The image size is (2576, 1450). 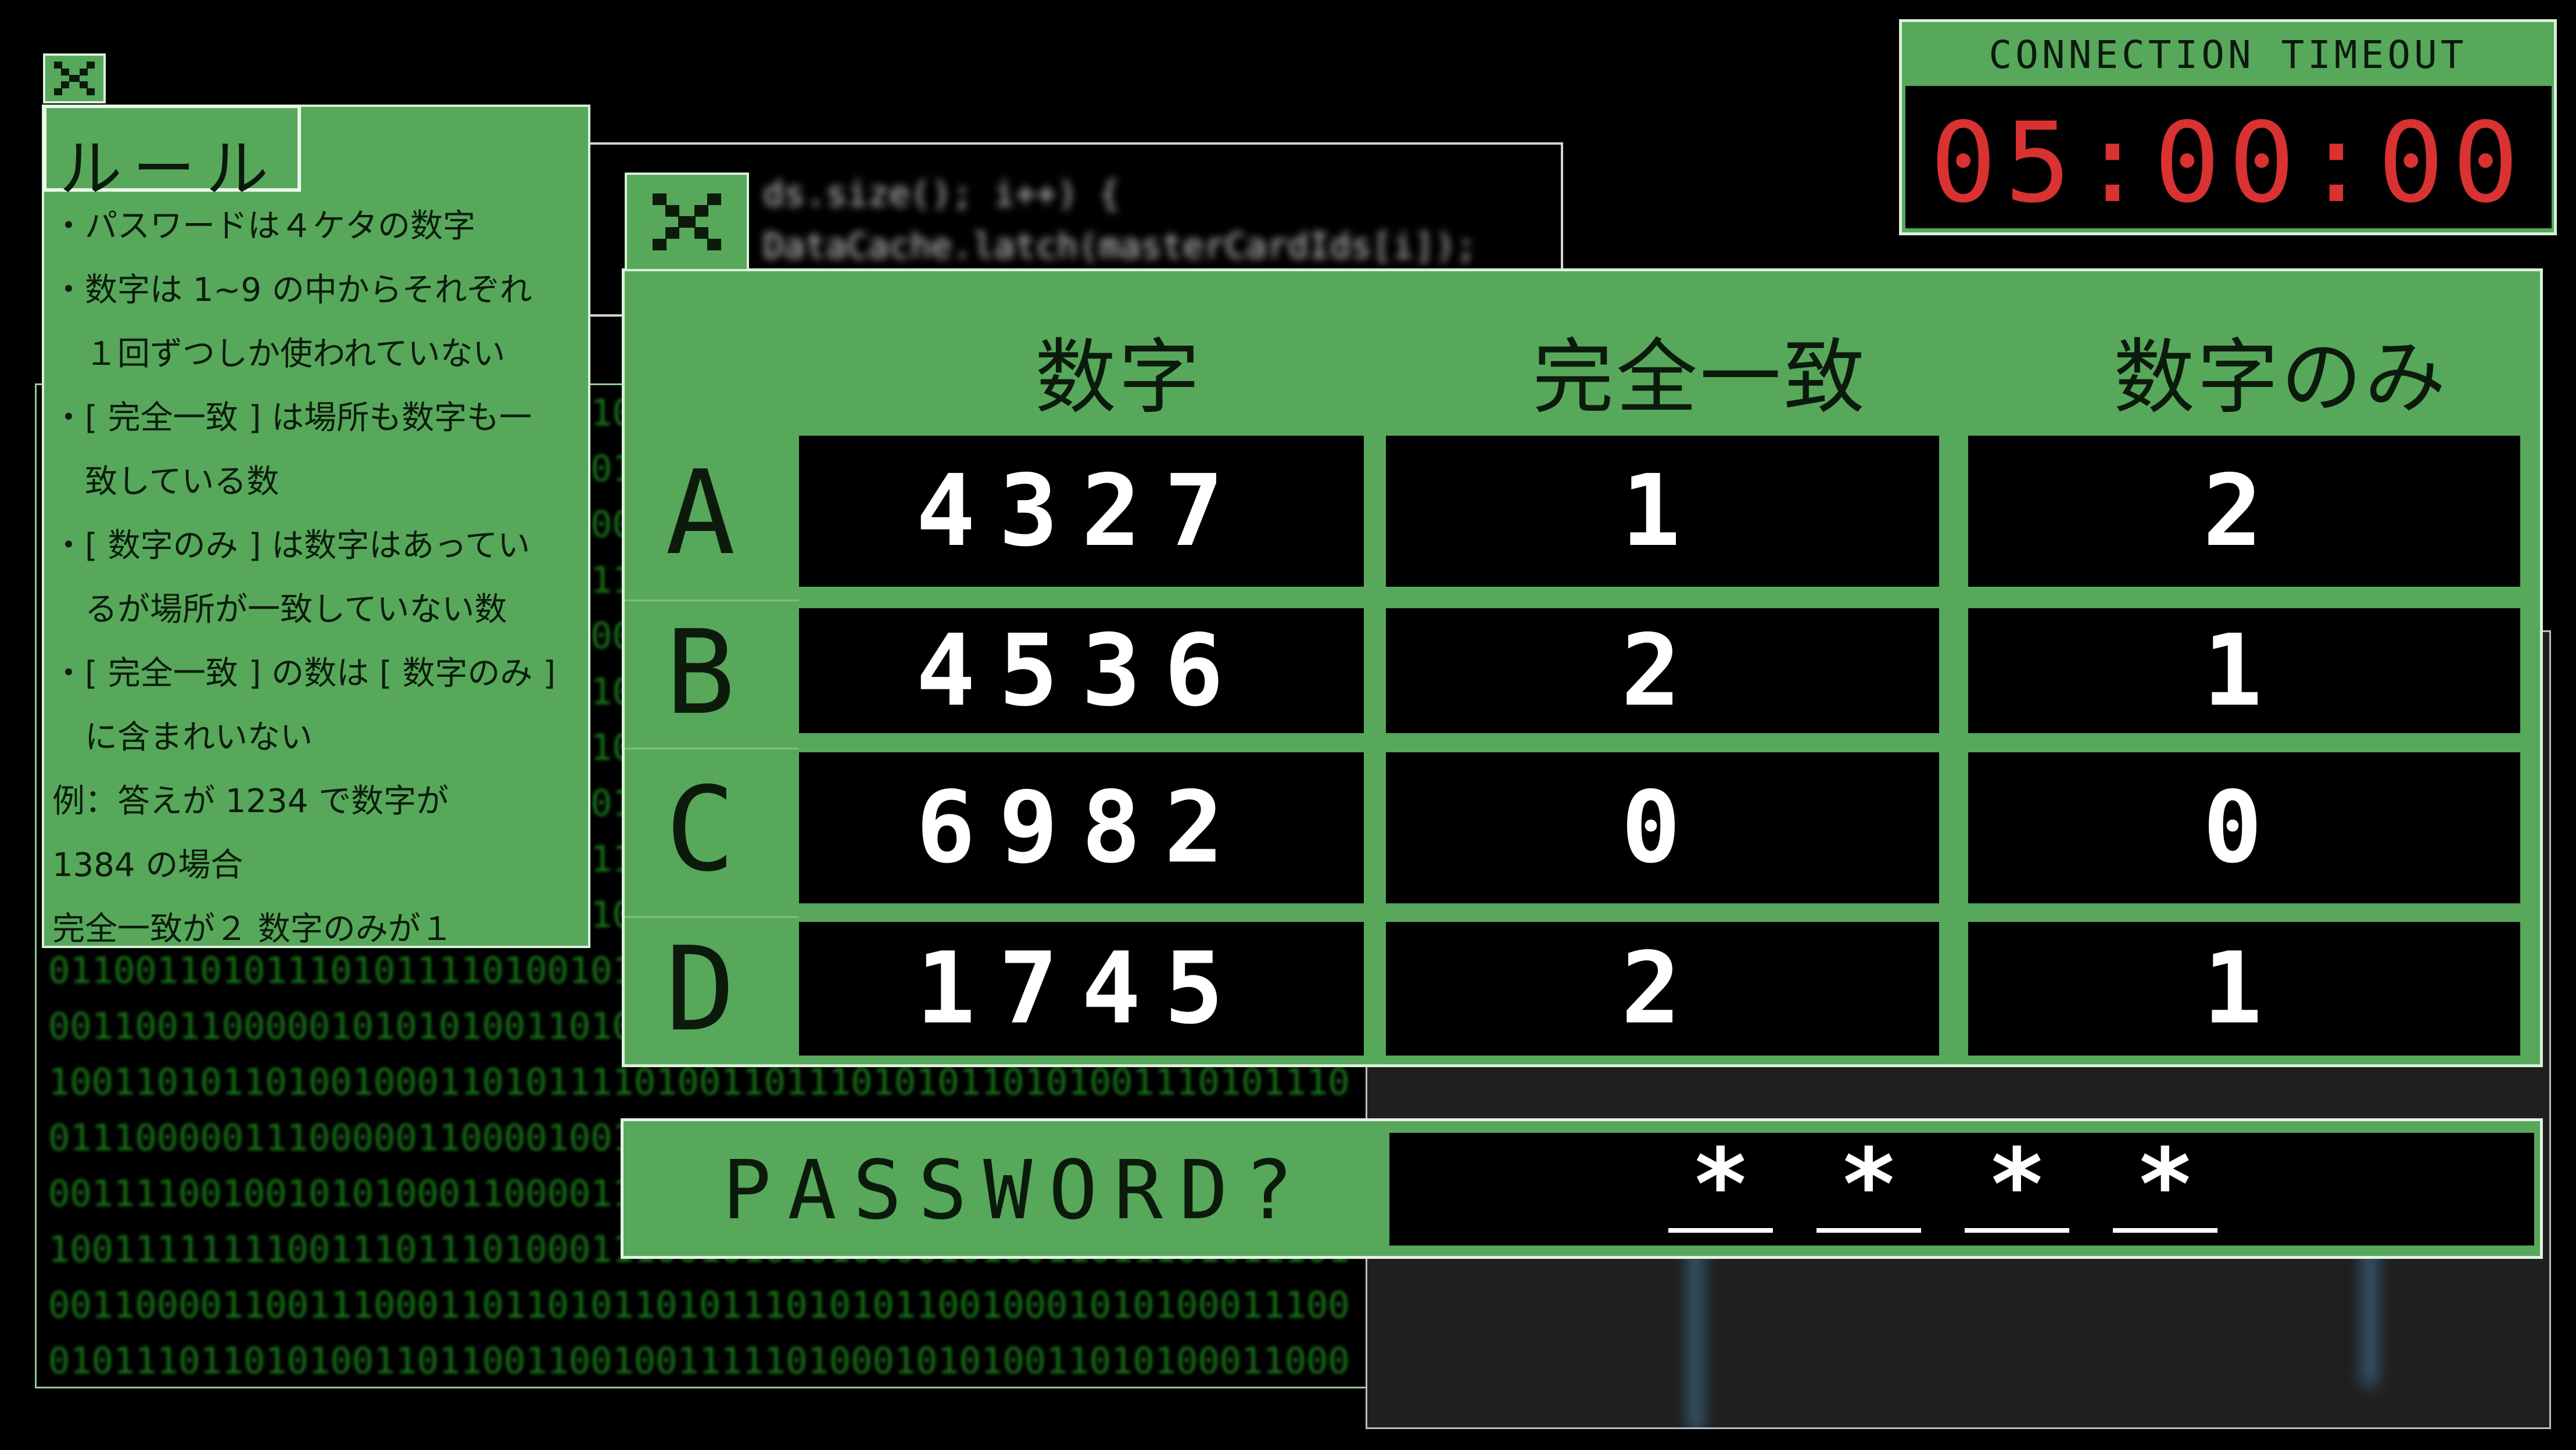 What do you see at coordinates (2228, 55) in the screenshot?
I see `timeout-label: CONNECTION TIMEOUT` at bounding box center [2228, 55].